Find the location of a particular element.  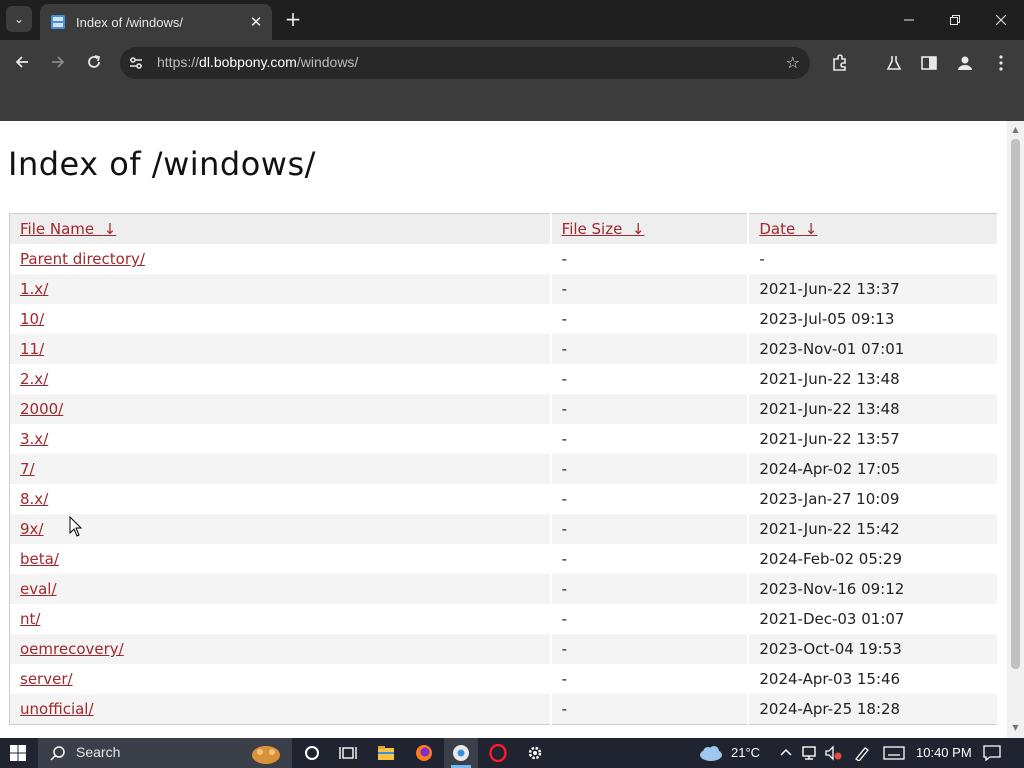

notification-icon is located at coordinates (992, 753).